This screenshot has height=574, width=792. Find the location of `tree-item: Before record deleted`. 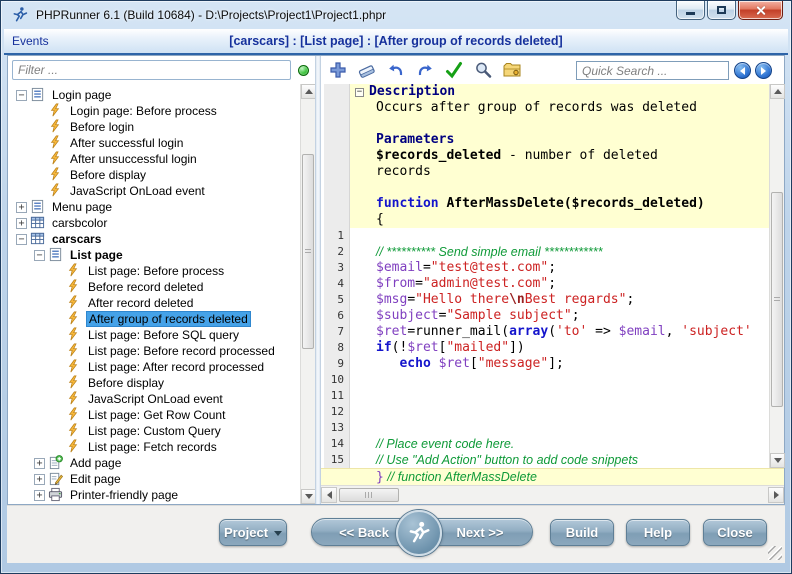

tree-item: Before record deleted is located at coordinates (153, 287).